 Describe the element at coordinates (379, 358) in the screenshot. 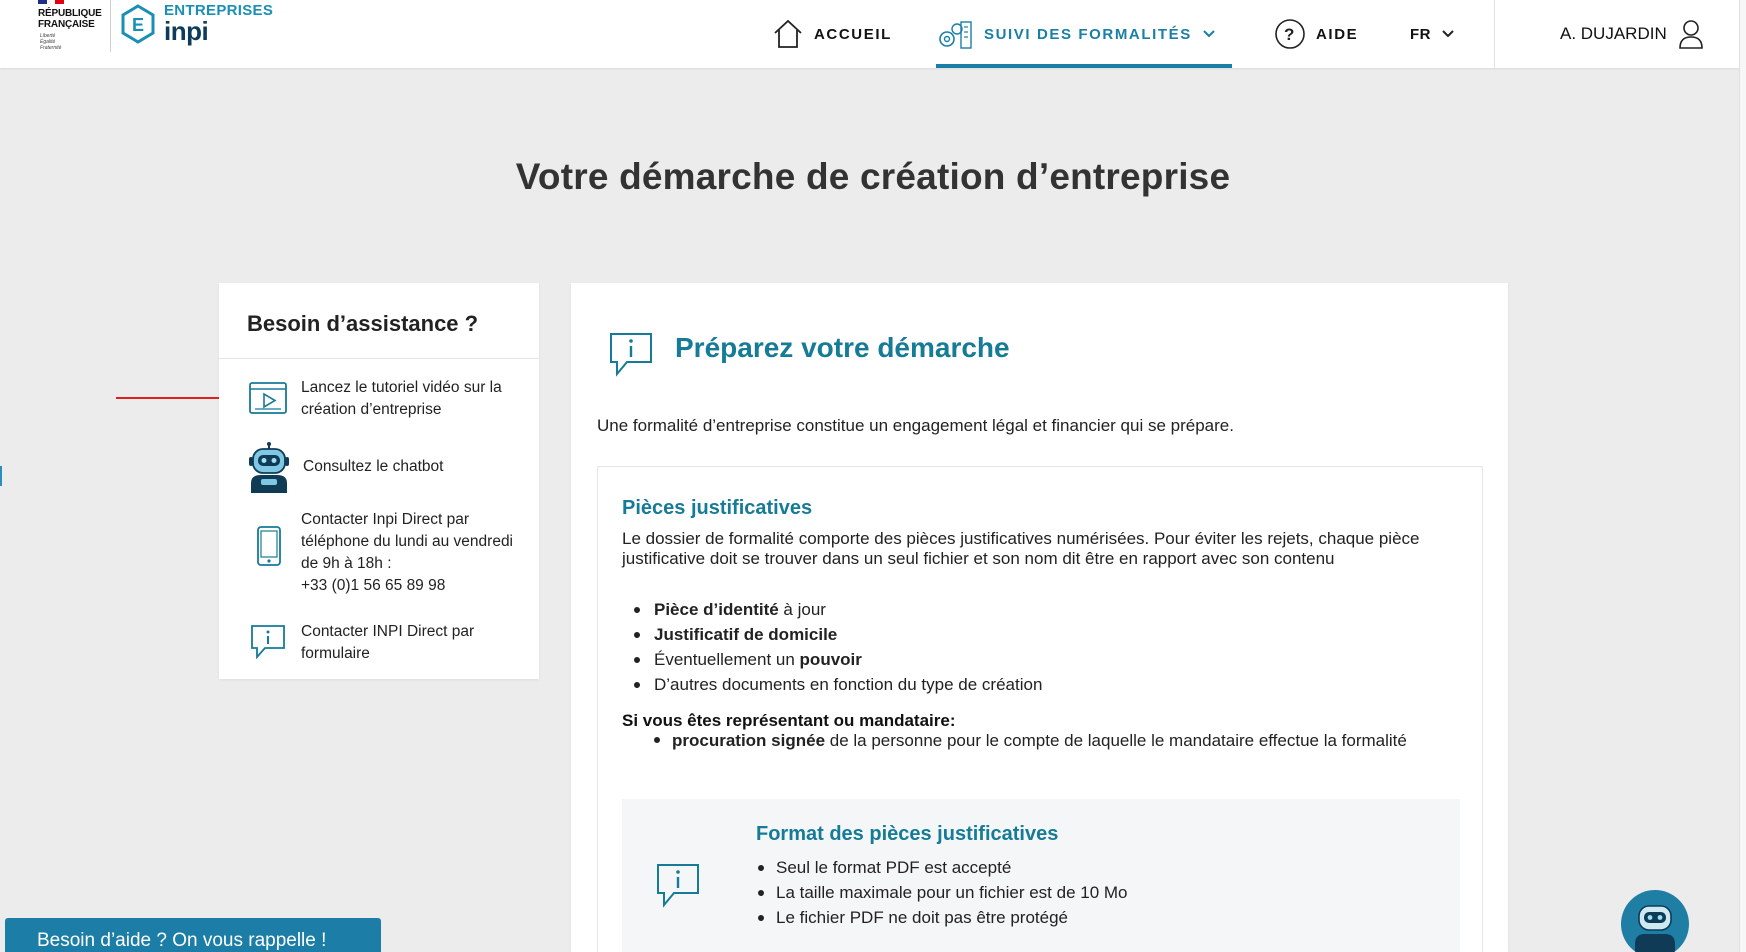

I see `assistance-divider` at that location.